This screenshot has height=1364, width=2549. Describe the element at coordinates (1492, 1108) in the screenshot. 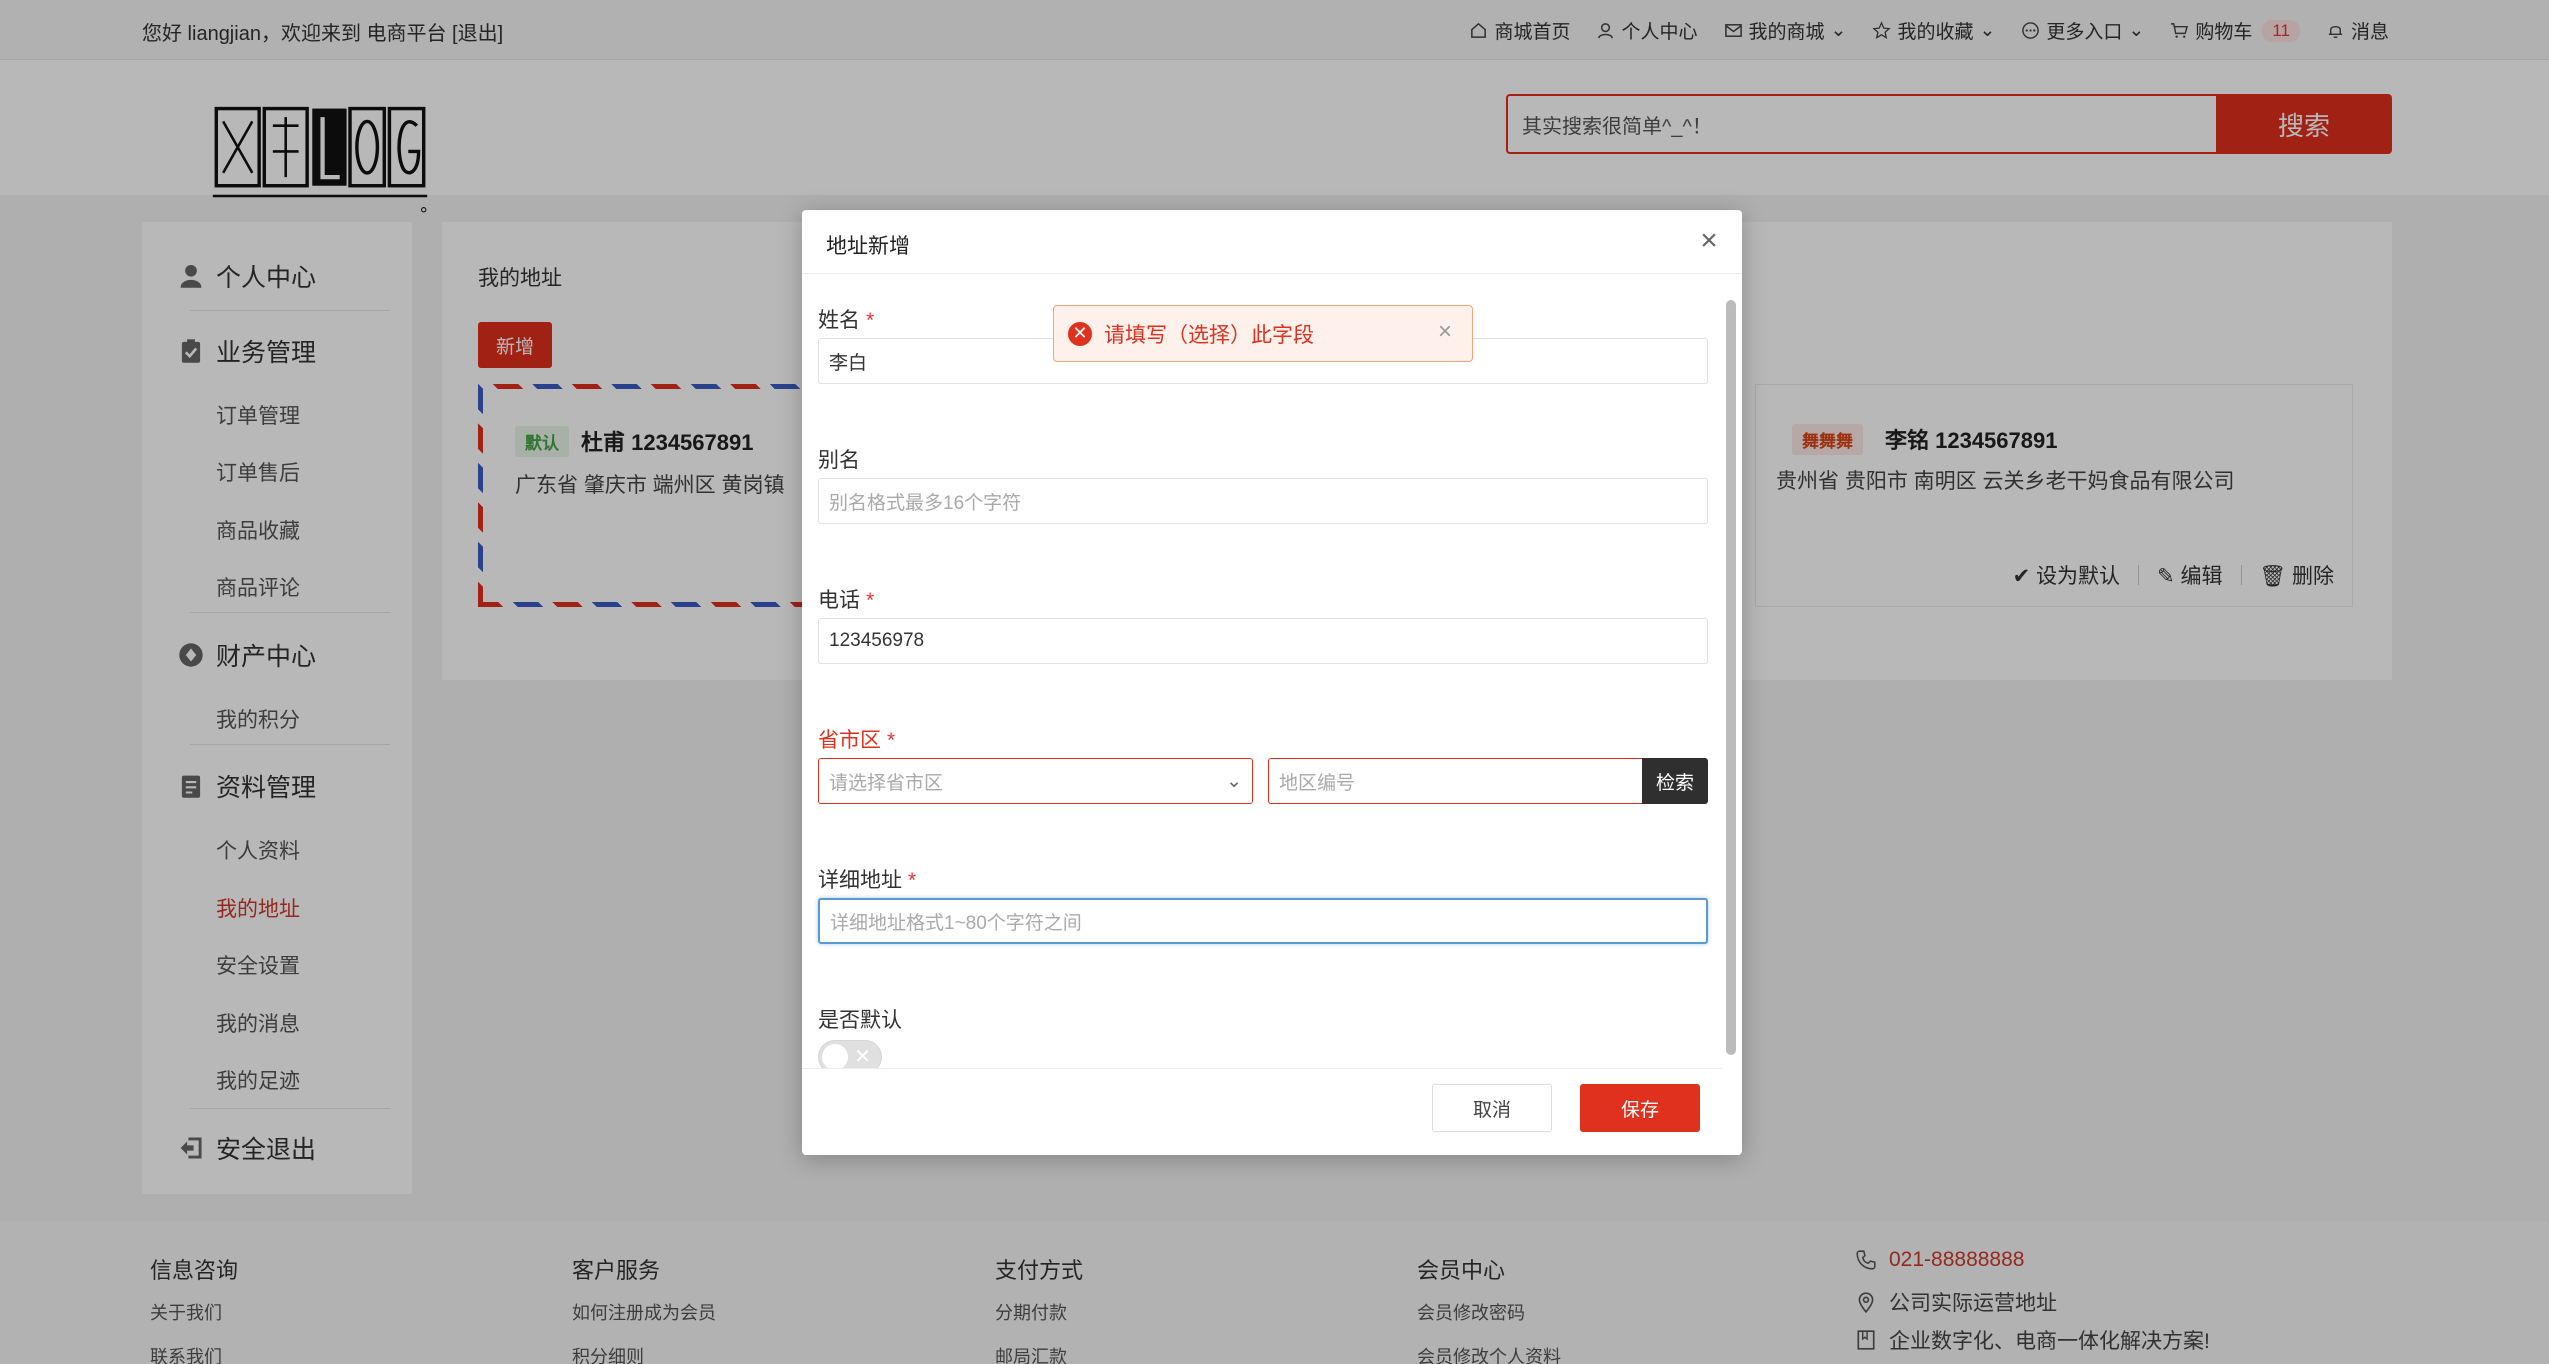

I see `cancel-button: 取消` at that location.